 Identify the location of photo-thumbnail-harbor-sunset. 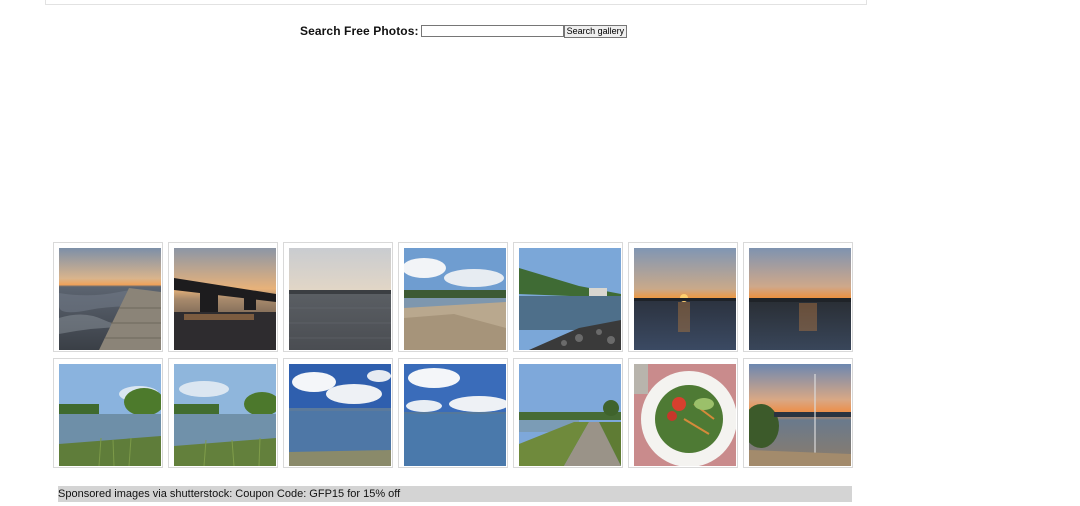
(798, 413).